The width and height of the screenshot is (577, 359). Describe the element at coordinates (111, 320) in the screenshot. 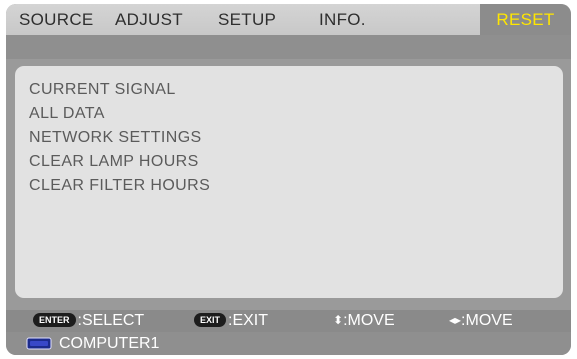

I see `help-select-text: :SELECT` at that location.